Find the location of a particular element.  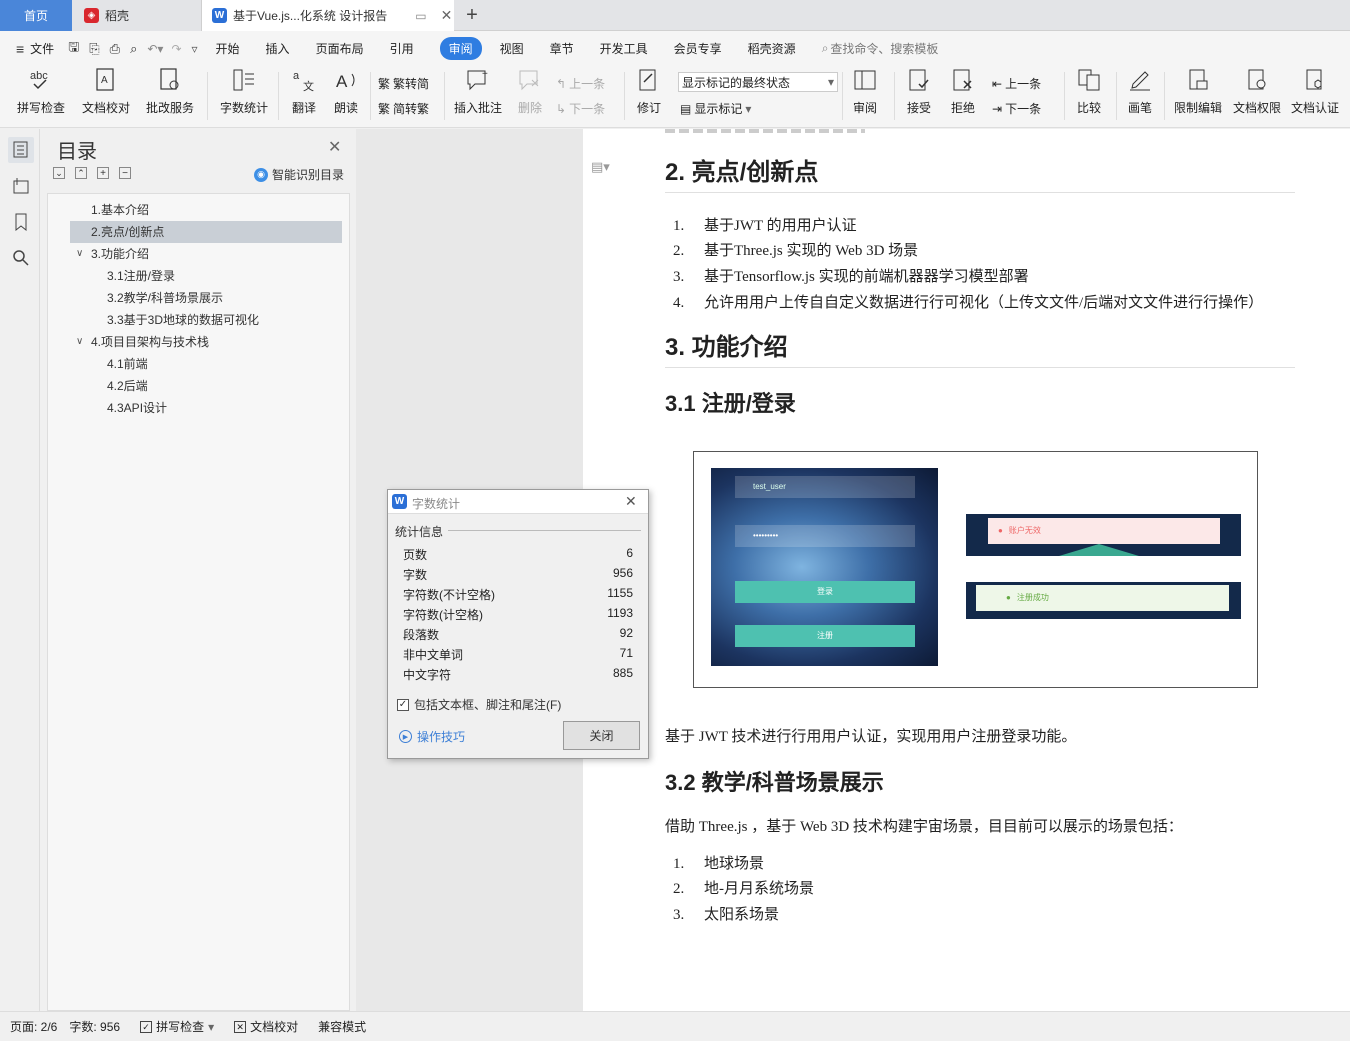

stat-value: 92 is located at coordinates (626, 633).